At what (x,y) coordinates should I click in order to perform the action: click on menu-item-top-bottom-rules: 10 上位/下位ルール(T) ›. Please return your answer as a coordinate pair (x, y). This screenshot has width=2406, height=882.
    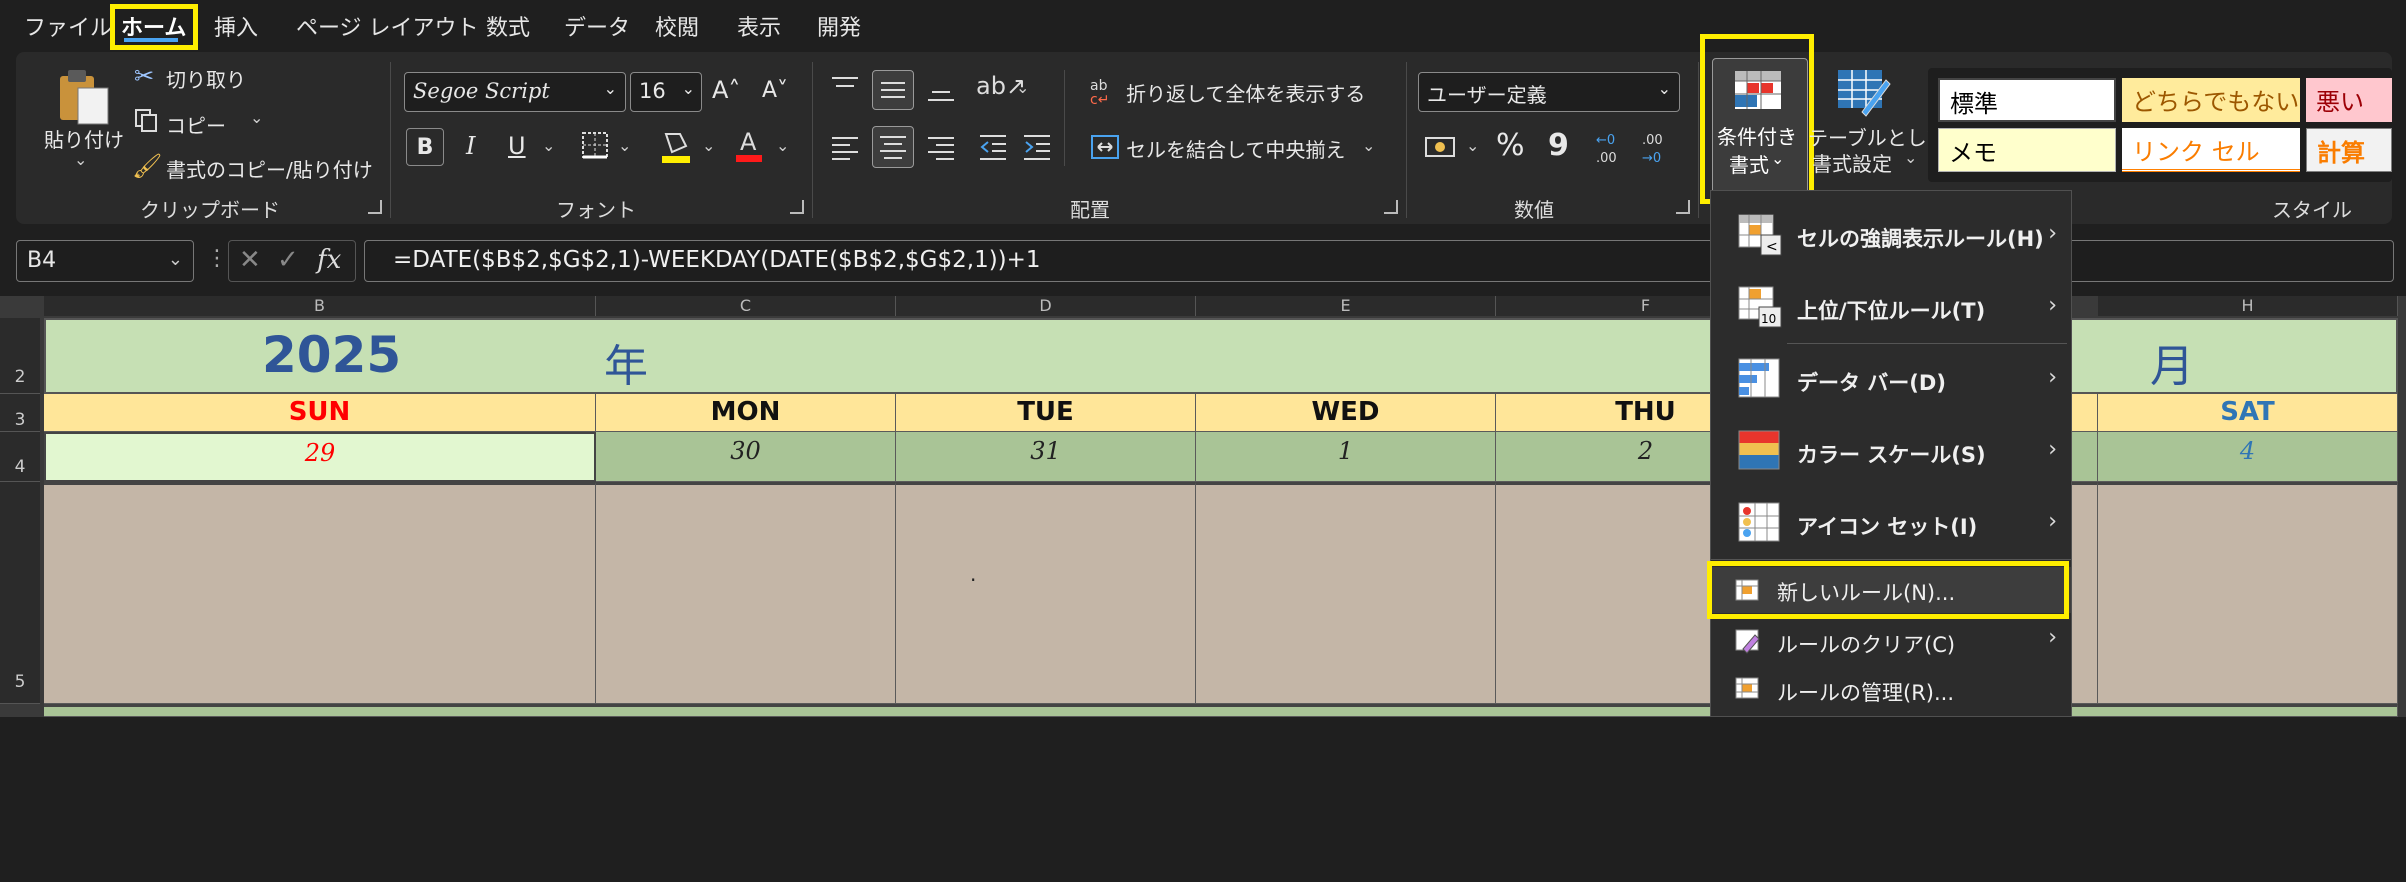
    Looking at the image, I should click on (1891, 307).